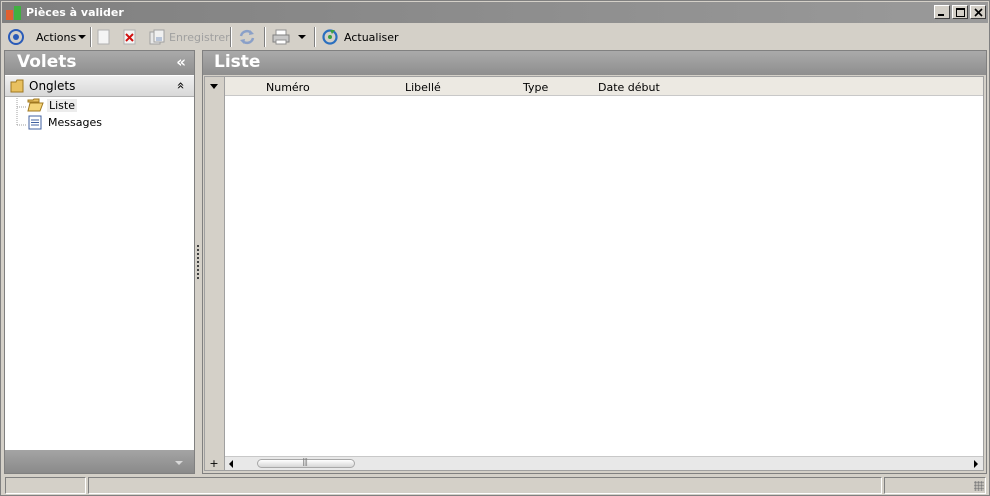  I want to click on volets-footer, so click(99, 461).